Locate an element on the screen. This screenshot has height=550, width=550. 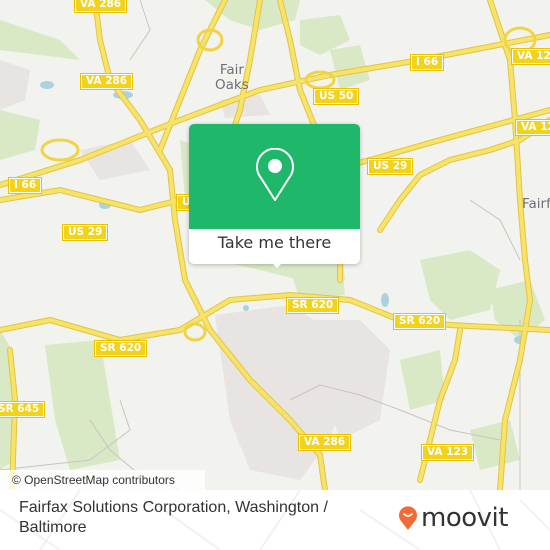
popup-pointer is located at coordinates (277, 264).